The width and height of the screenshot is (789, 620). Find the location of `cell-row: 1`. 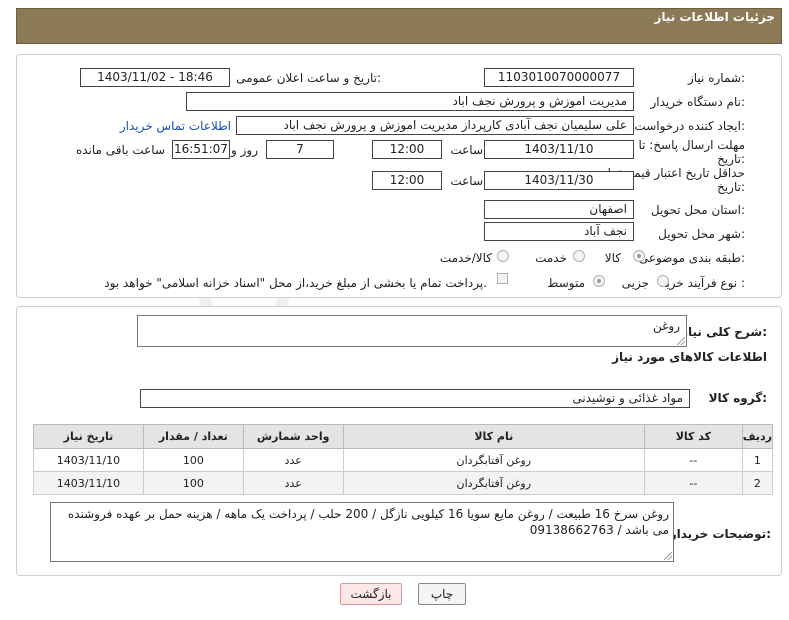

cell-row: 1 is located at coordinates (757, 460).